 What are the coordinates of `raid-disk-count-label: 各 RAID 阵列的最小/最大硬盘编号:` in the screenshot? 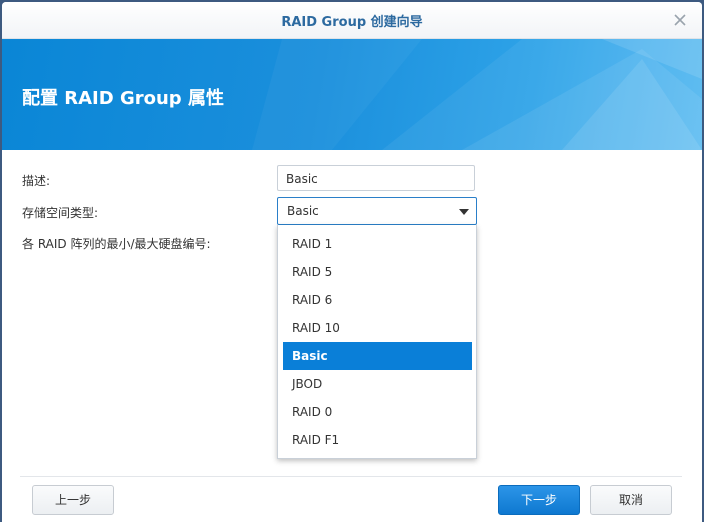 It's located at (116, 244).